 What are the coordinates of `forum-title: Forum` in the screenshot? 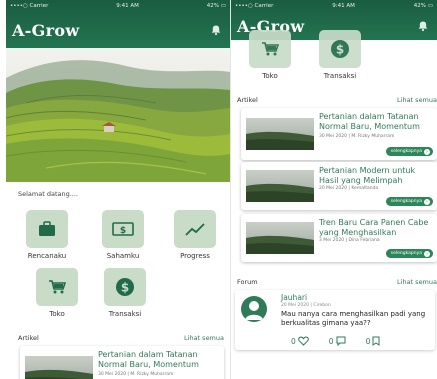 It's located at (247, 282).